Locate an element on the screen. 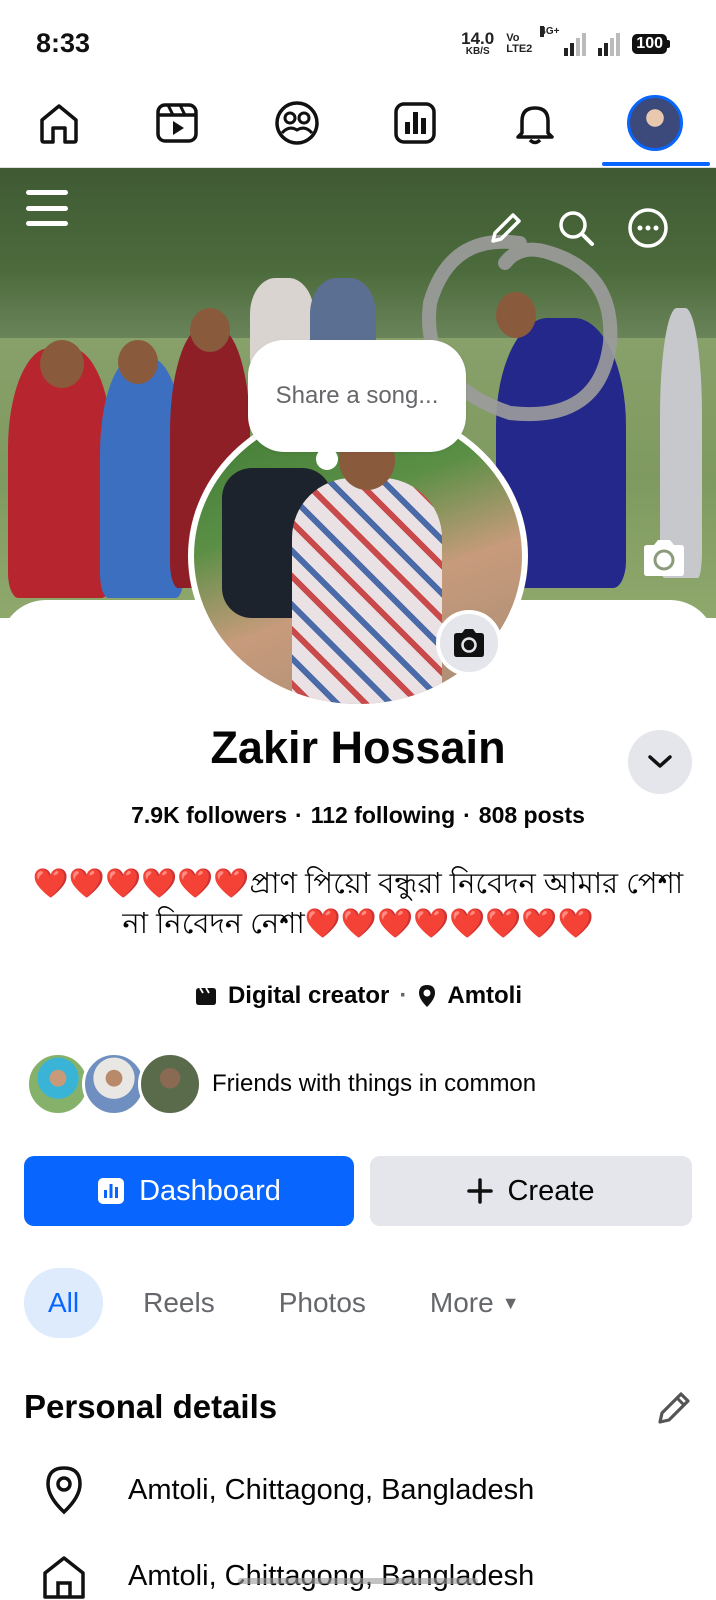 The width and height of the screenshot is (716, 1600). battery-level: 100 is located at coordinates (649, 43).